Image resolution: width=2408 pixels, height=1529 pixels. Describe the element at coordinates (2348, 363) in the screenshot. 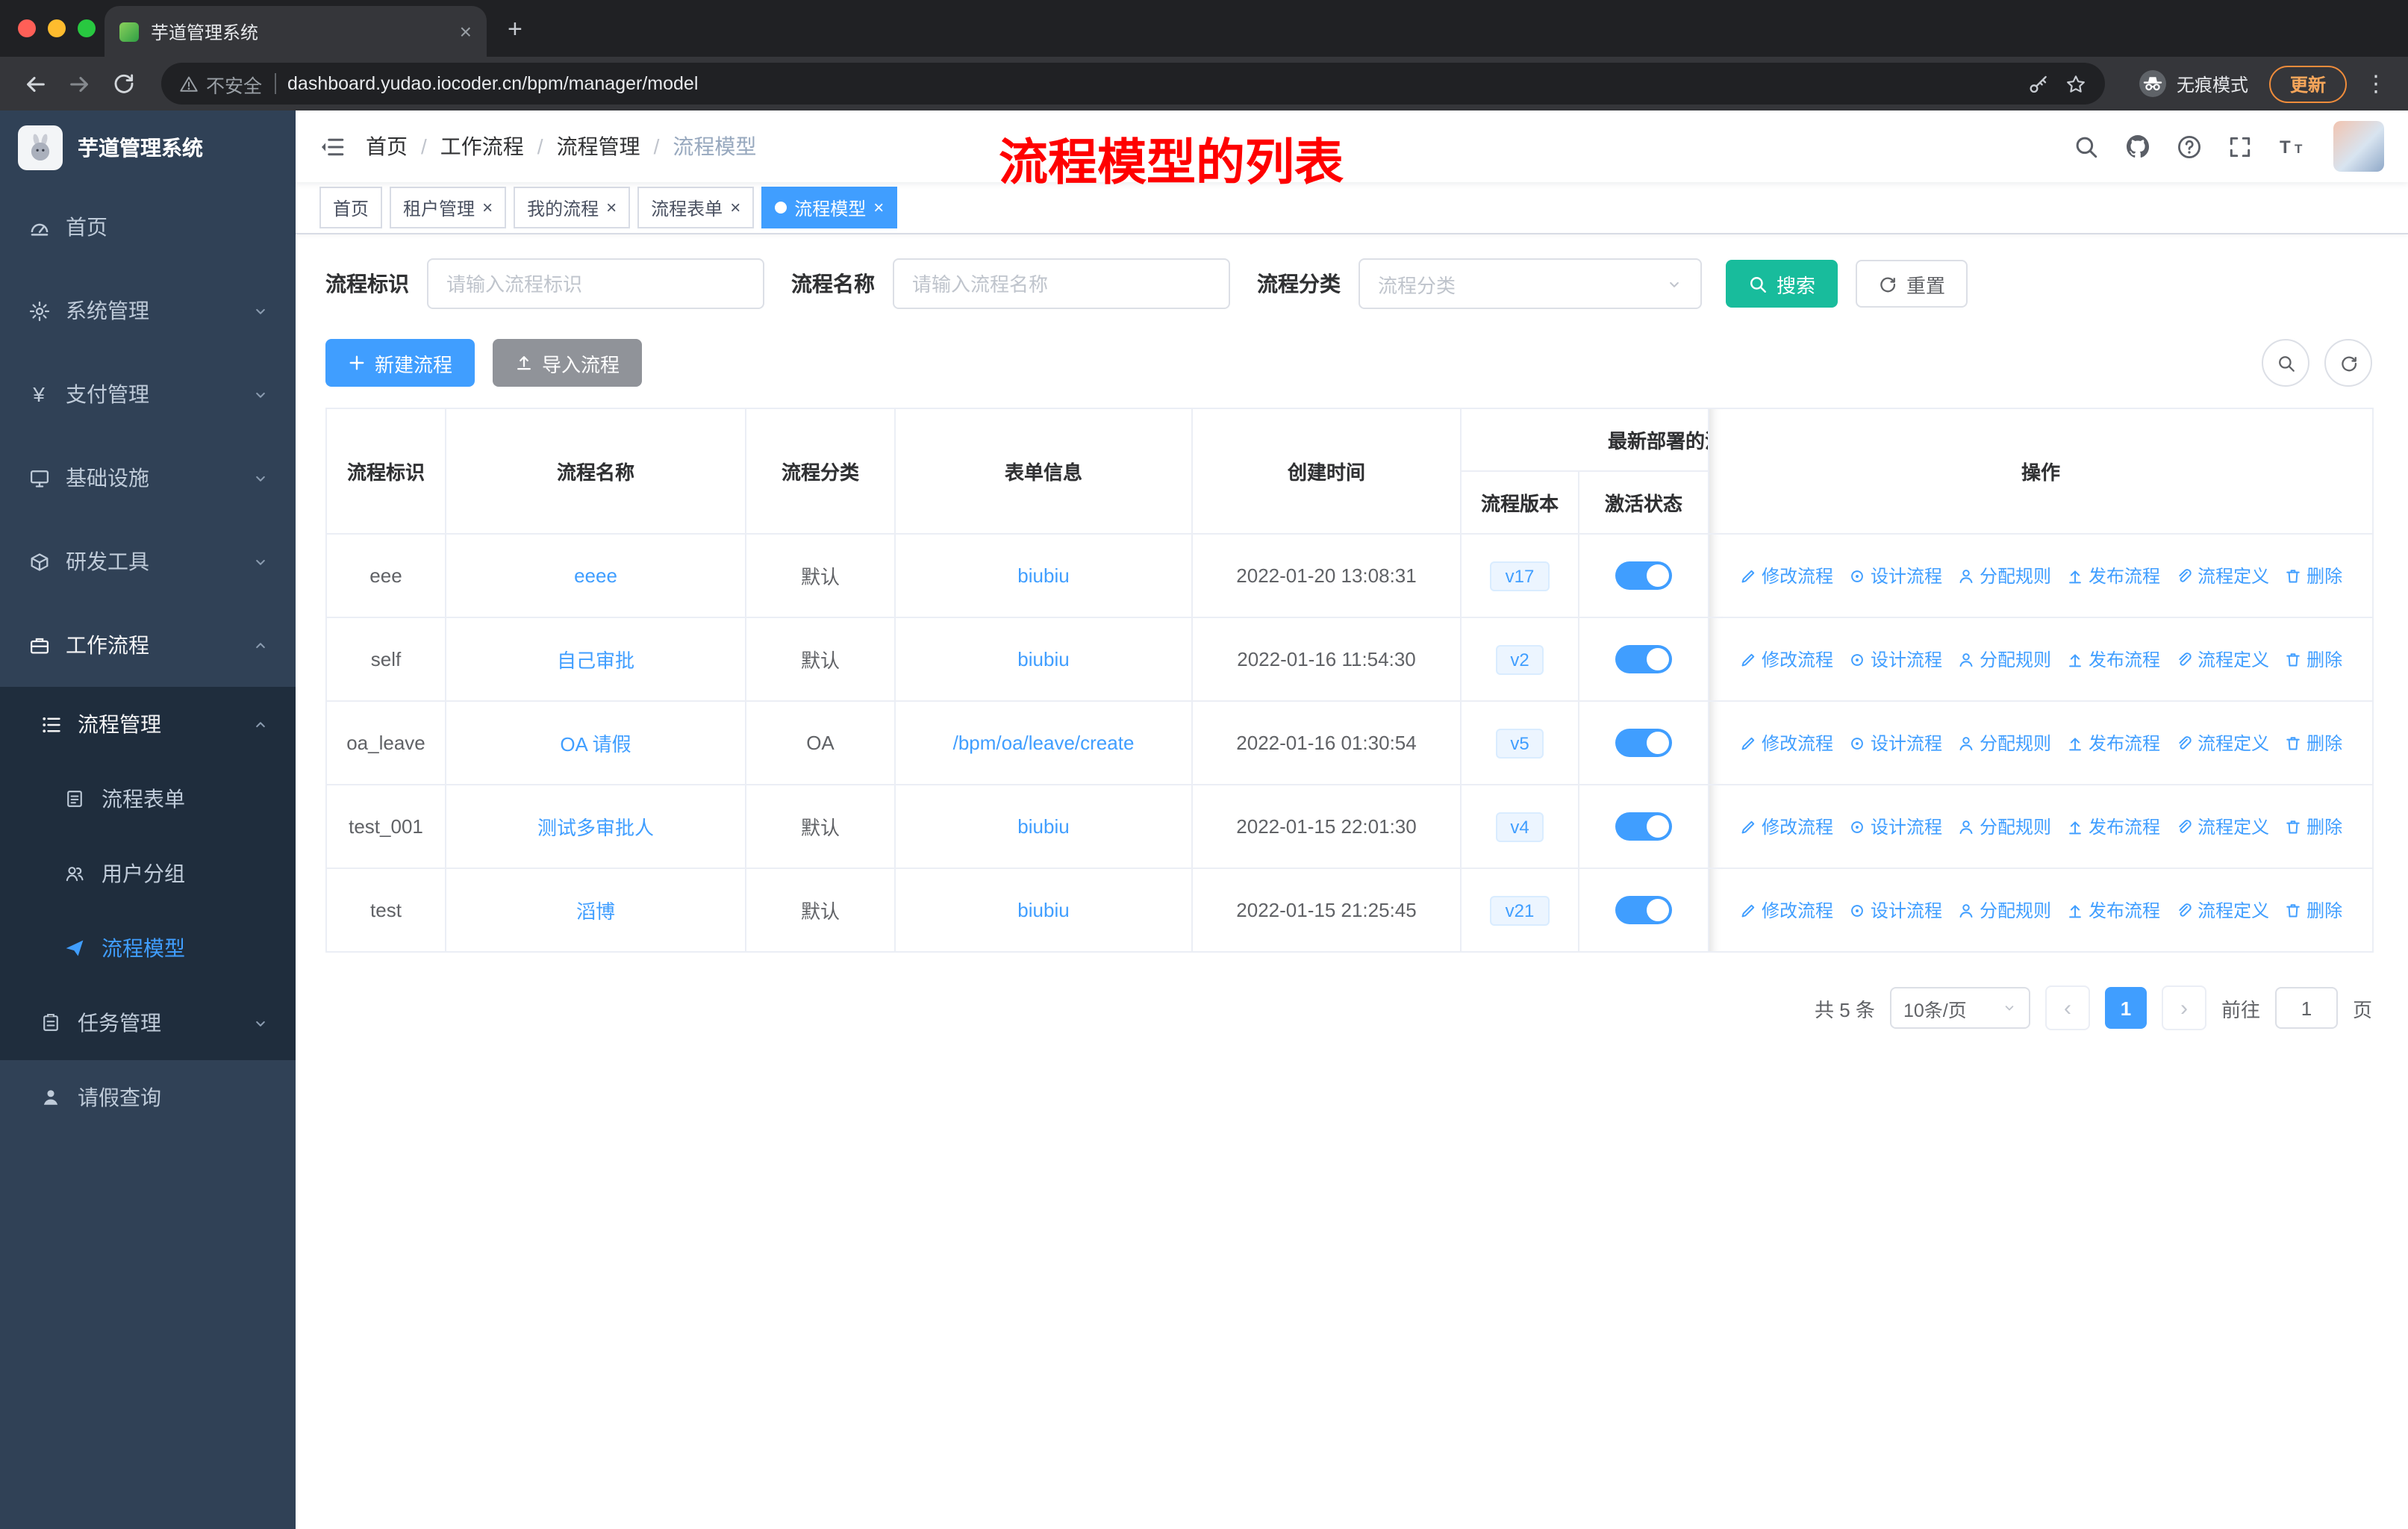

I see `refresh-table-button` at that location.